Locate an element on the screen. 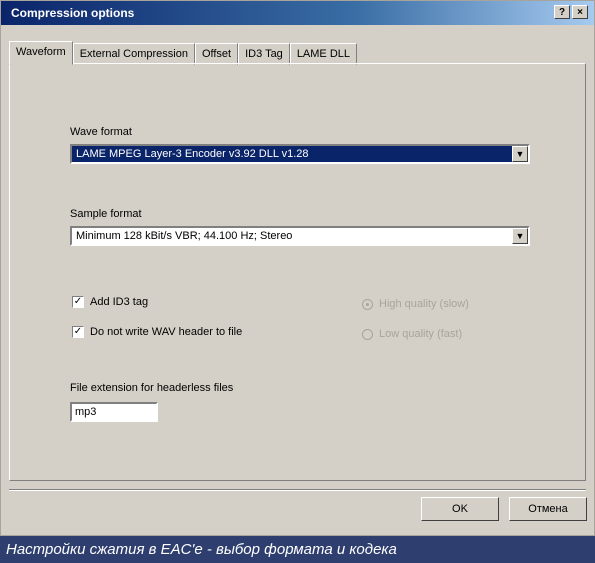 The image size is (595, 563). low-quality-label: Low quality (fast) is located at coordinates (421, 334).